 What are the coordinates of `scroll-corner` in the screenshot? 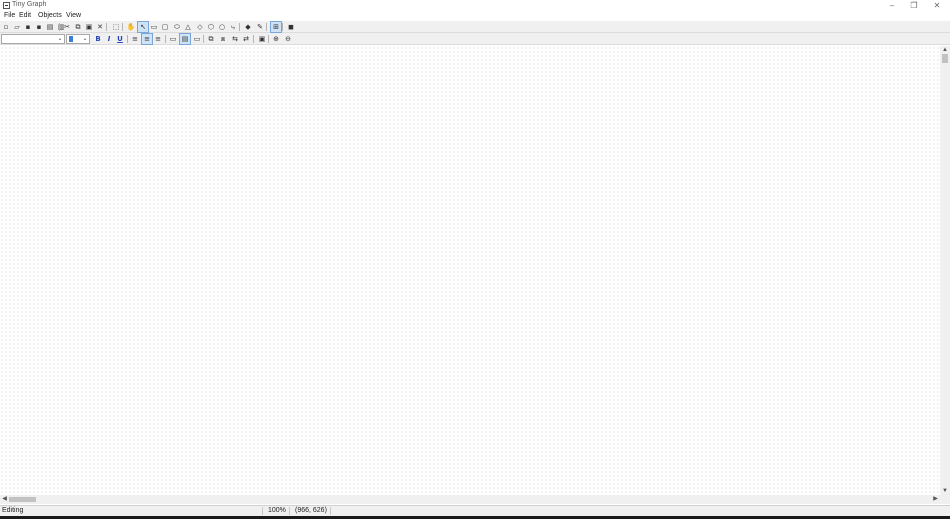 It's located at (945, 499).